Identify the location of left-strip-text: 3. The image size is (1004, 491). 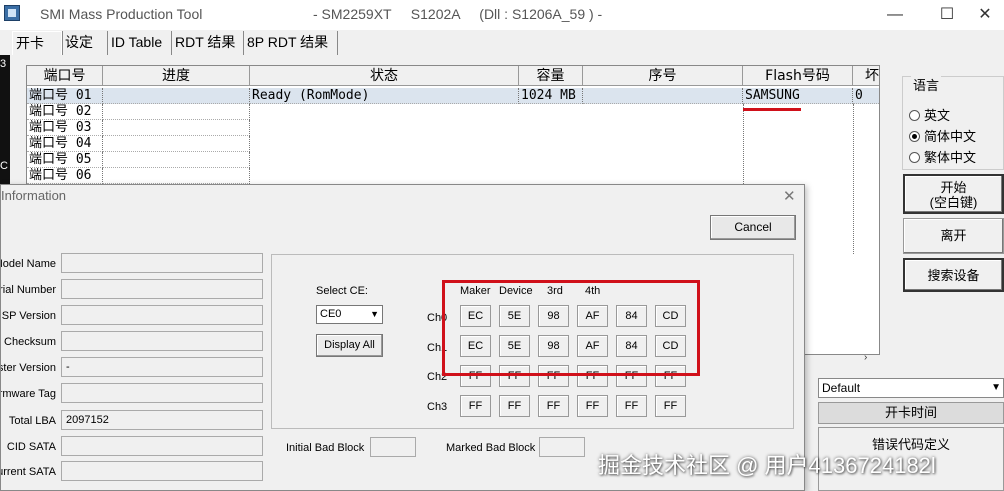
(3, 64).